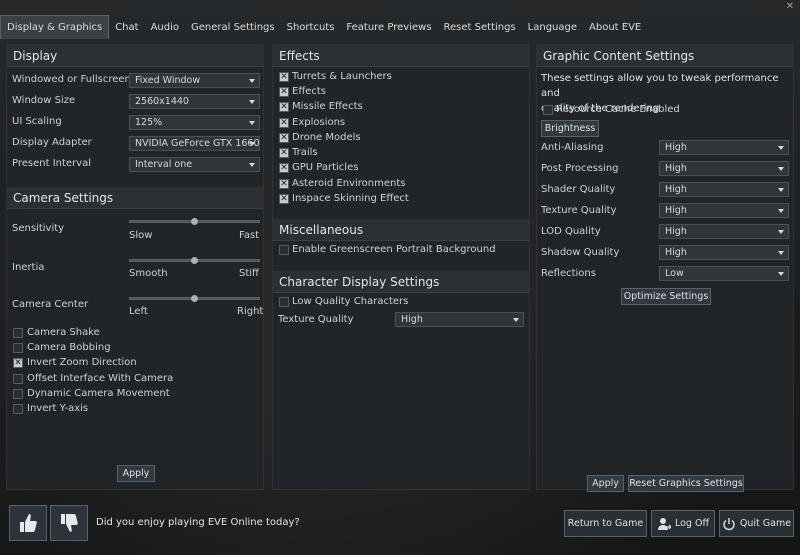 This screenshot has width=800, height=555. Describe the element at coordinates (18, 409) in the screenshot. I see `invert-y-checkbox` at that location.